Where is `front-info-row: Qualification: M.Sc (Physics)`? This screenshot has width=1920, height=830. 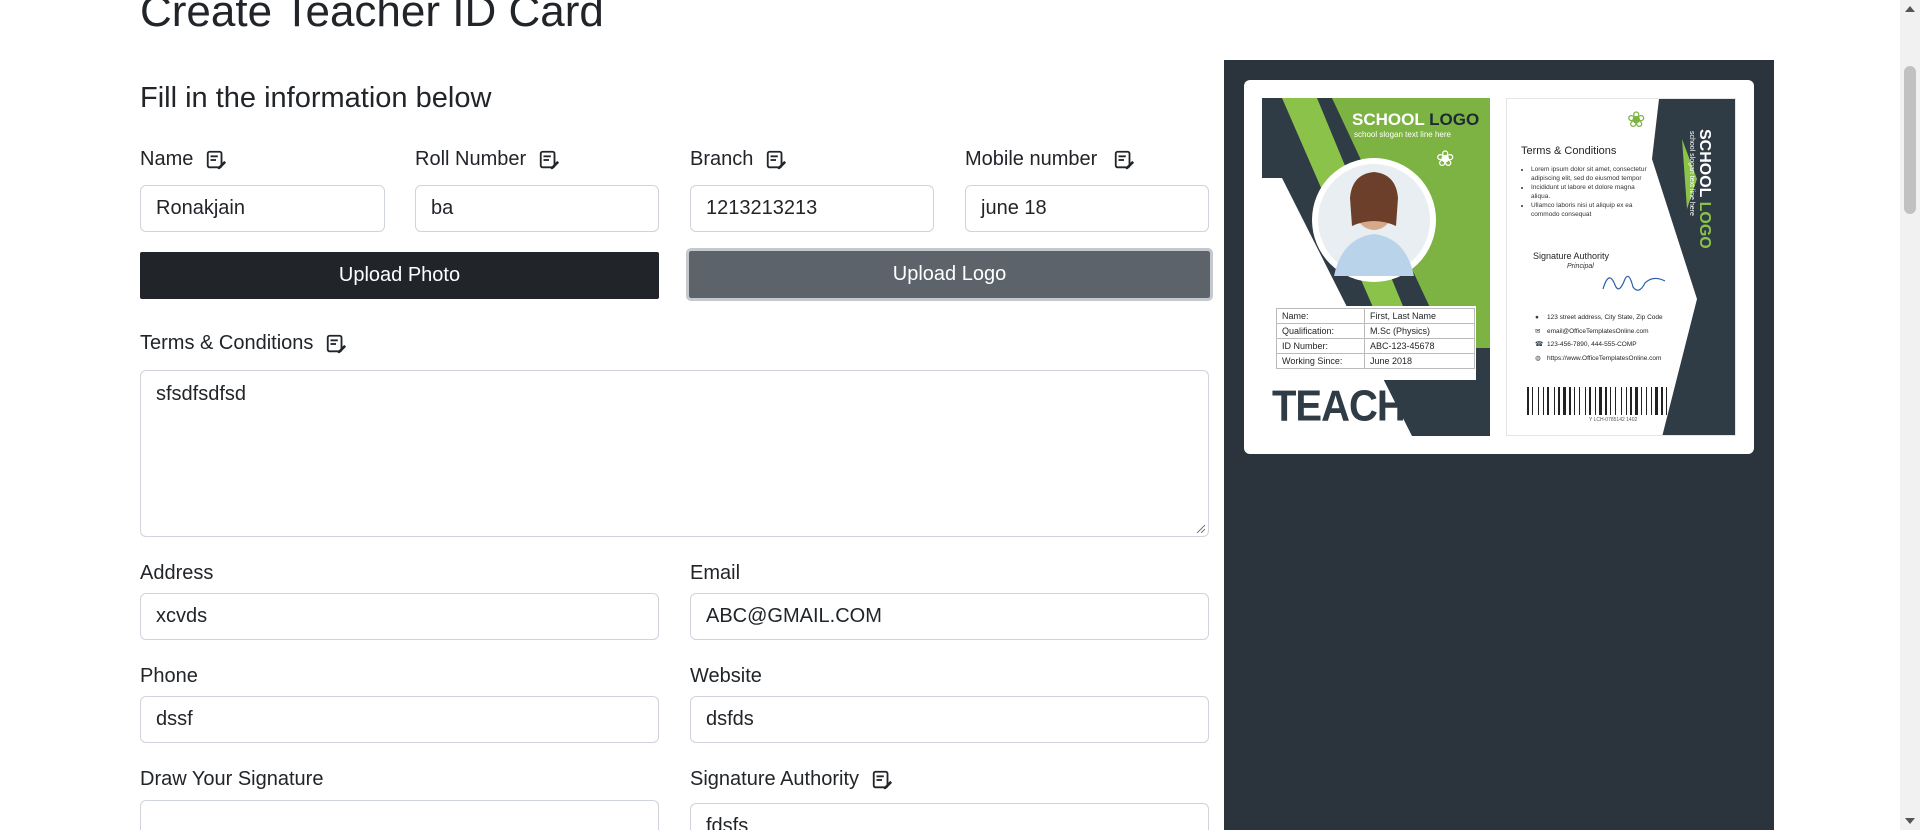
front-info-row: Qualification: M.Sc (Physics) is located at coordinates (1375, 331).